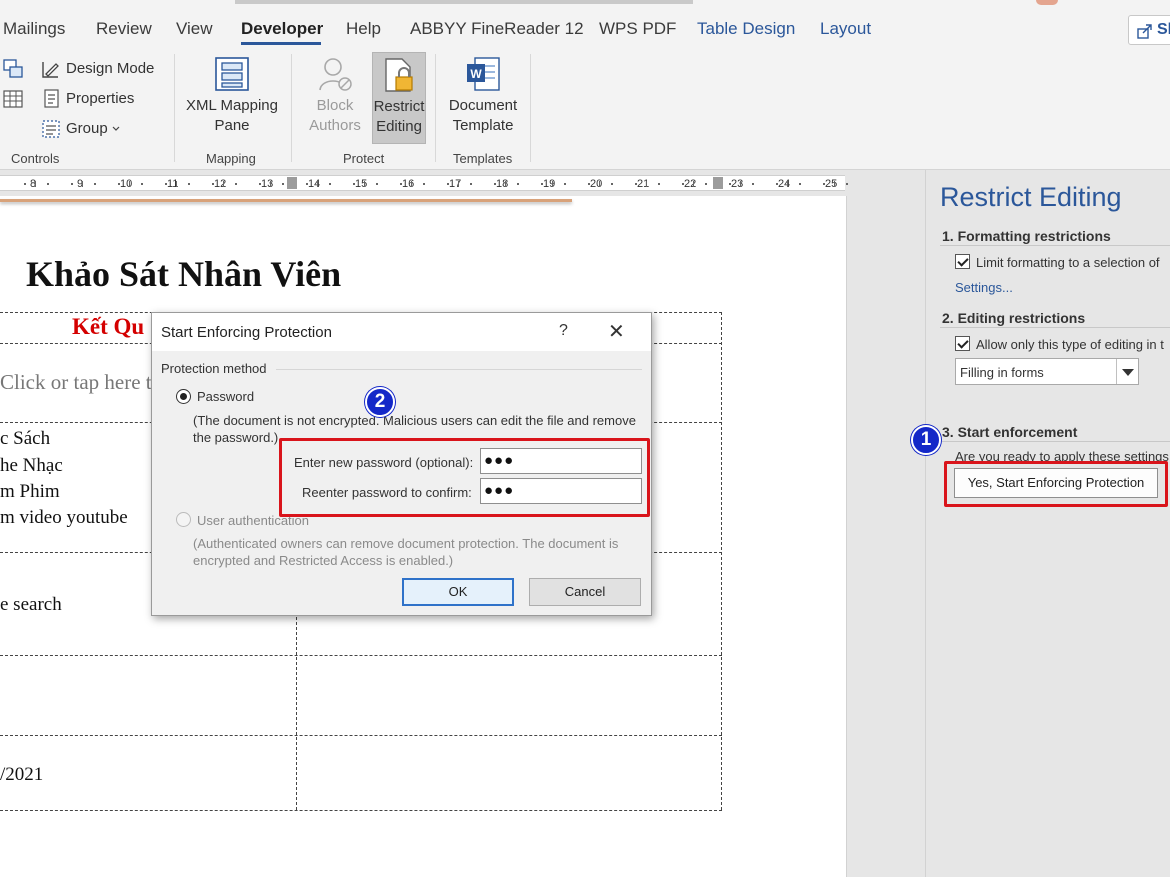 The image size is (1170, 877). I want to click on close-button: ✕, so click(616, 331).